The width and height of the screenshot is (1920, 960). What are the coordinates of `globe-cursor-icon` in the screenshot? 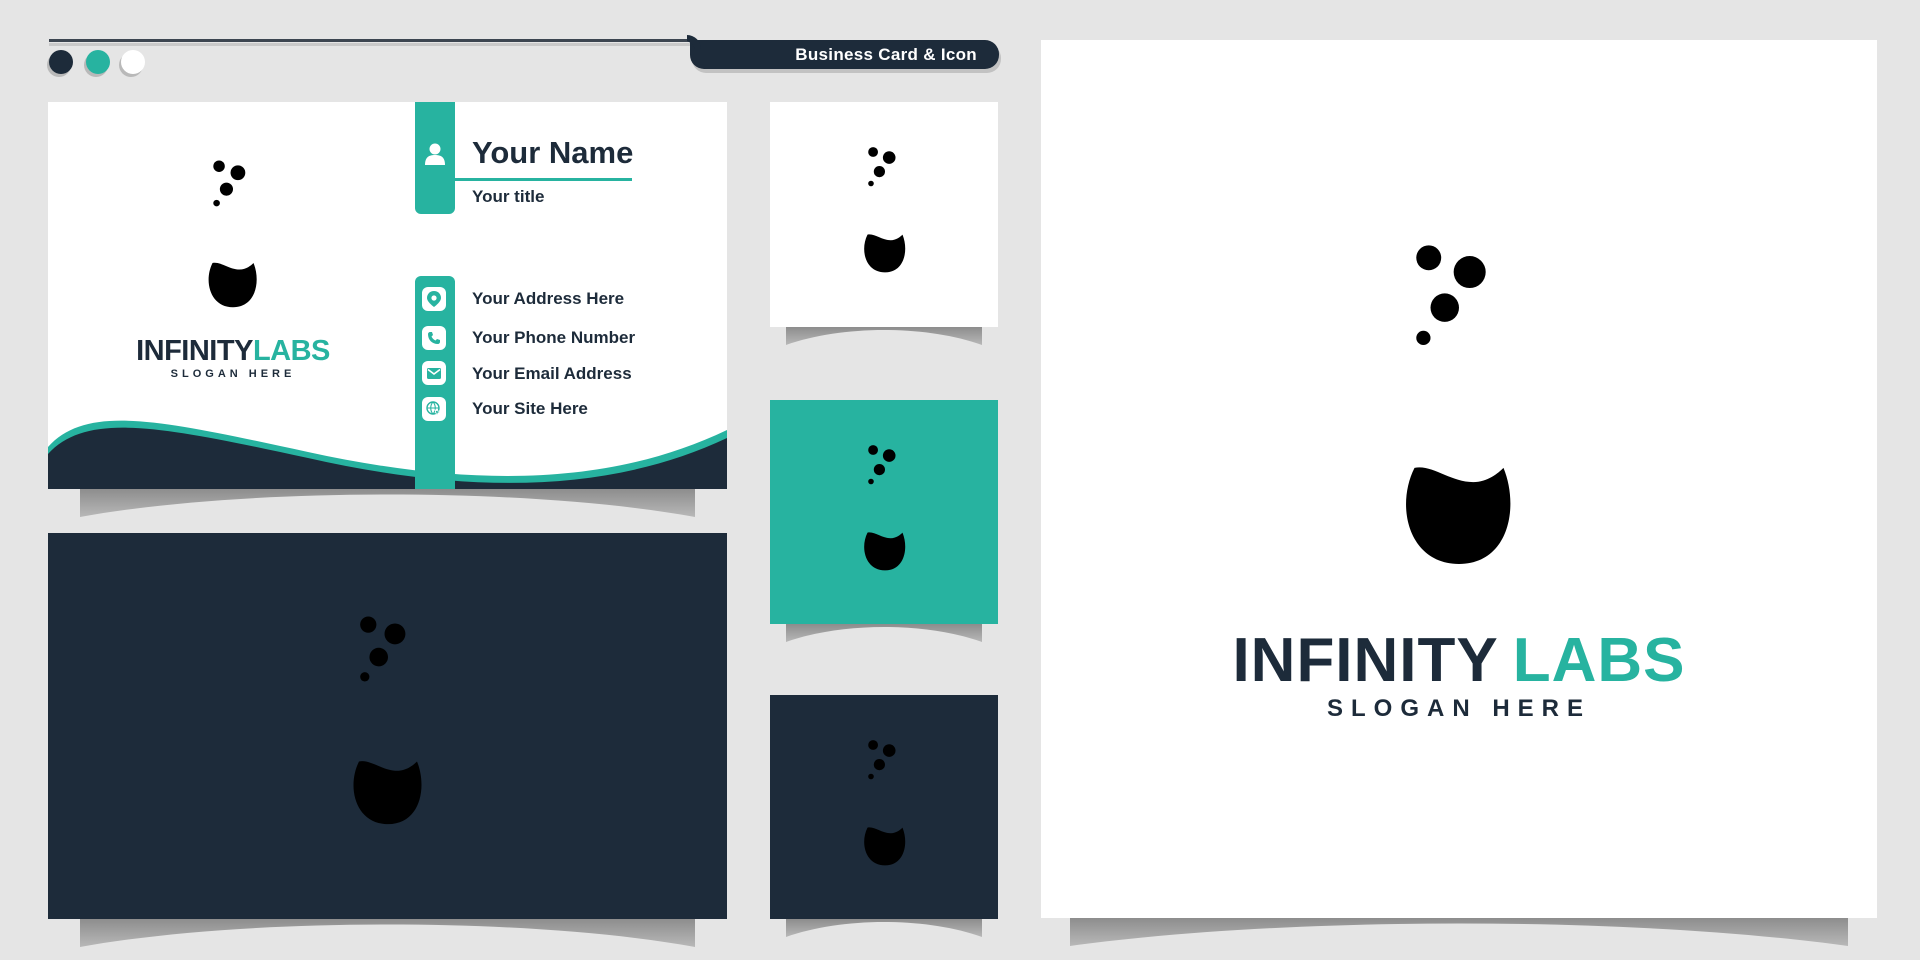 It's located at (434, 409).